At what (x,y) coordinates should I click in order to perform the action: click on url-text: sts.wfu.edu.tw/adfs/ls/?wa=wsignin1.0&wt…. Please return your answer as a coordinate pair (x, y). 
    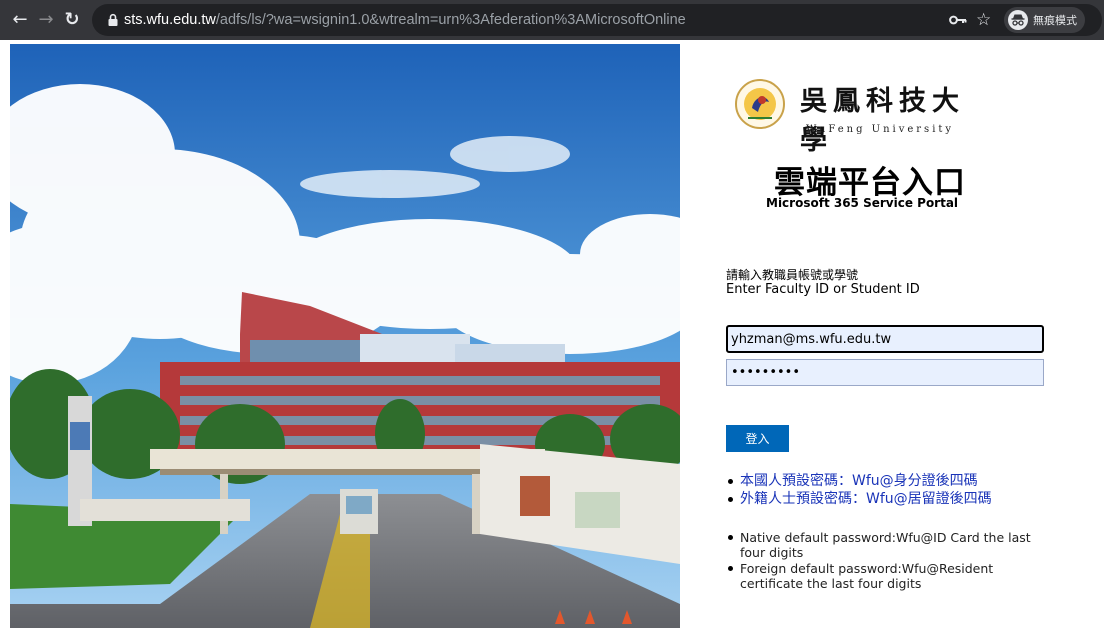
    Looking at the image, I should click on (405, 20).